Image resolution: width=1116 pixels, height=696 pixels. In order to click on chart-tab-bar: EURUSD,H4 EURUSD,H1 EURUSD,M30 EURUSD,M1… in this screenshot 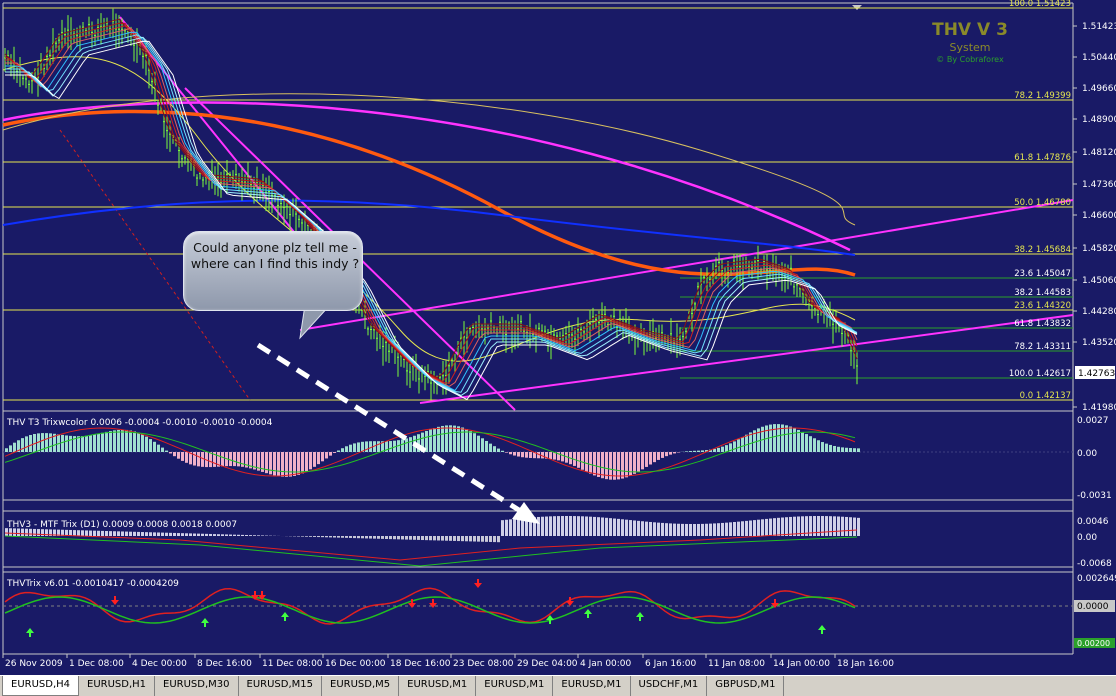, I will do `click(558, 685)`.